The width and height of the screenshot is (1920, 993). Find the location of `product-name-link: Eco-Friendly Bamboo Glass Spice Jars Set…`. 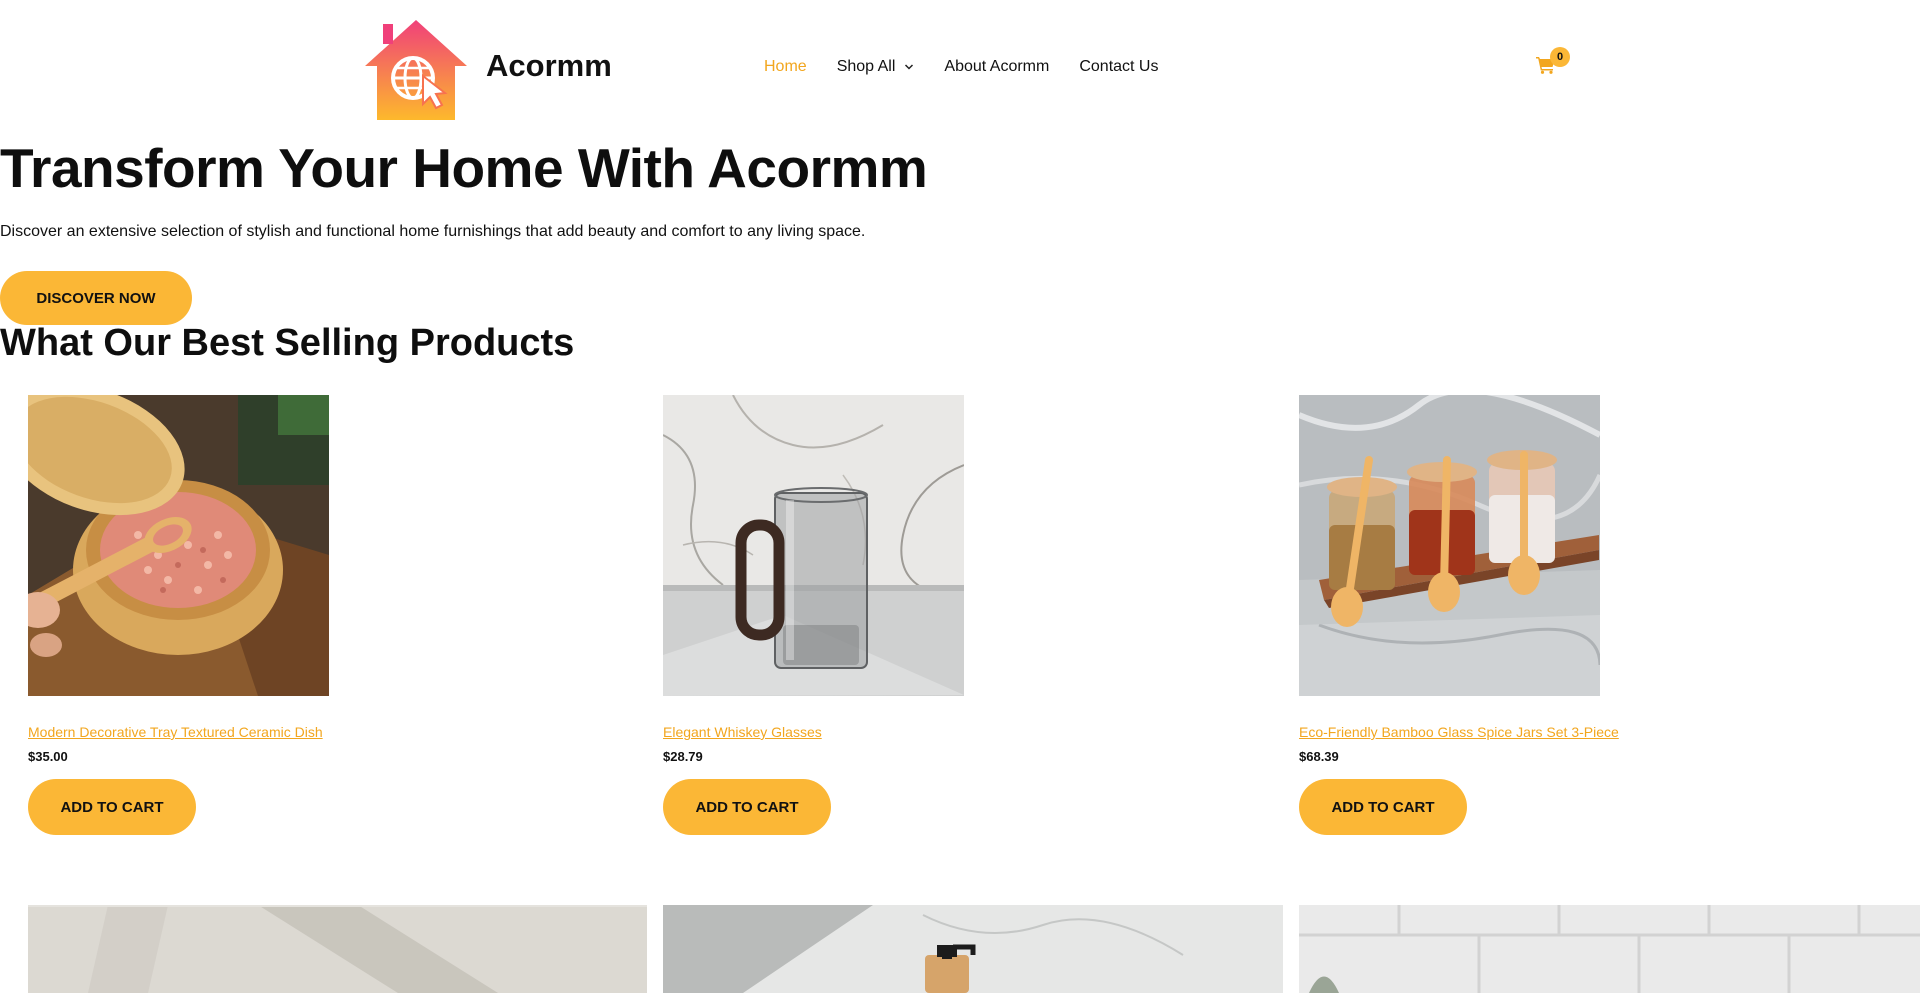

product-name-link: Eco-Friendly Bamboo Glass Spice Jars Set… is located at coordinates (1459, 732).